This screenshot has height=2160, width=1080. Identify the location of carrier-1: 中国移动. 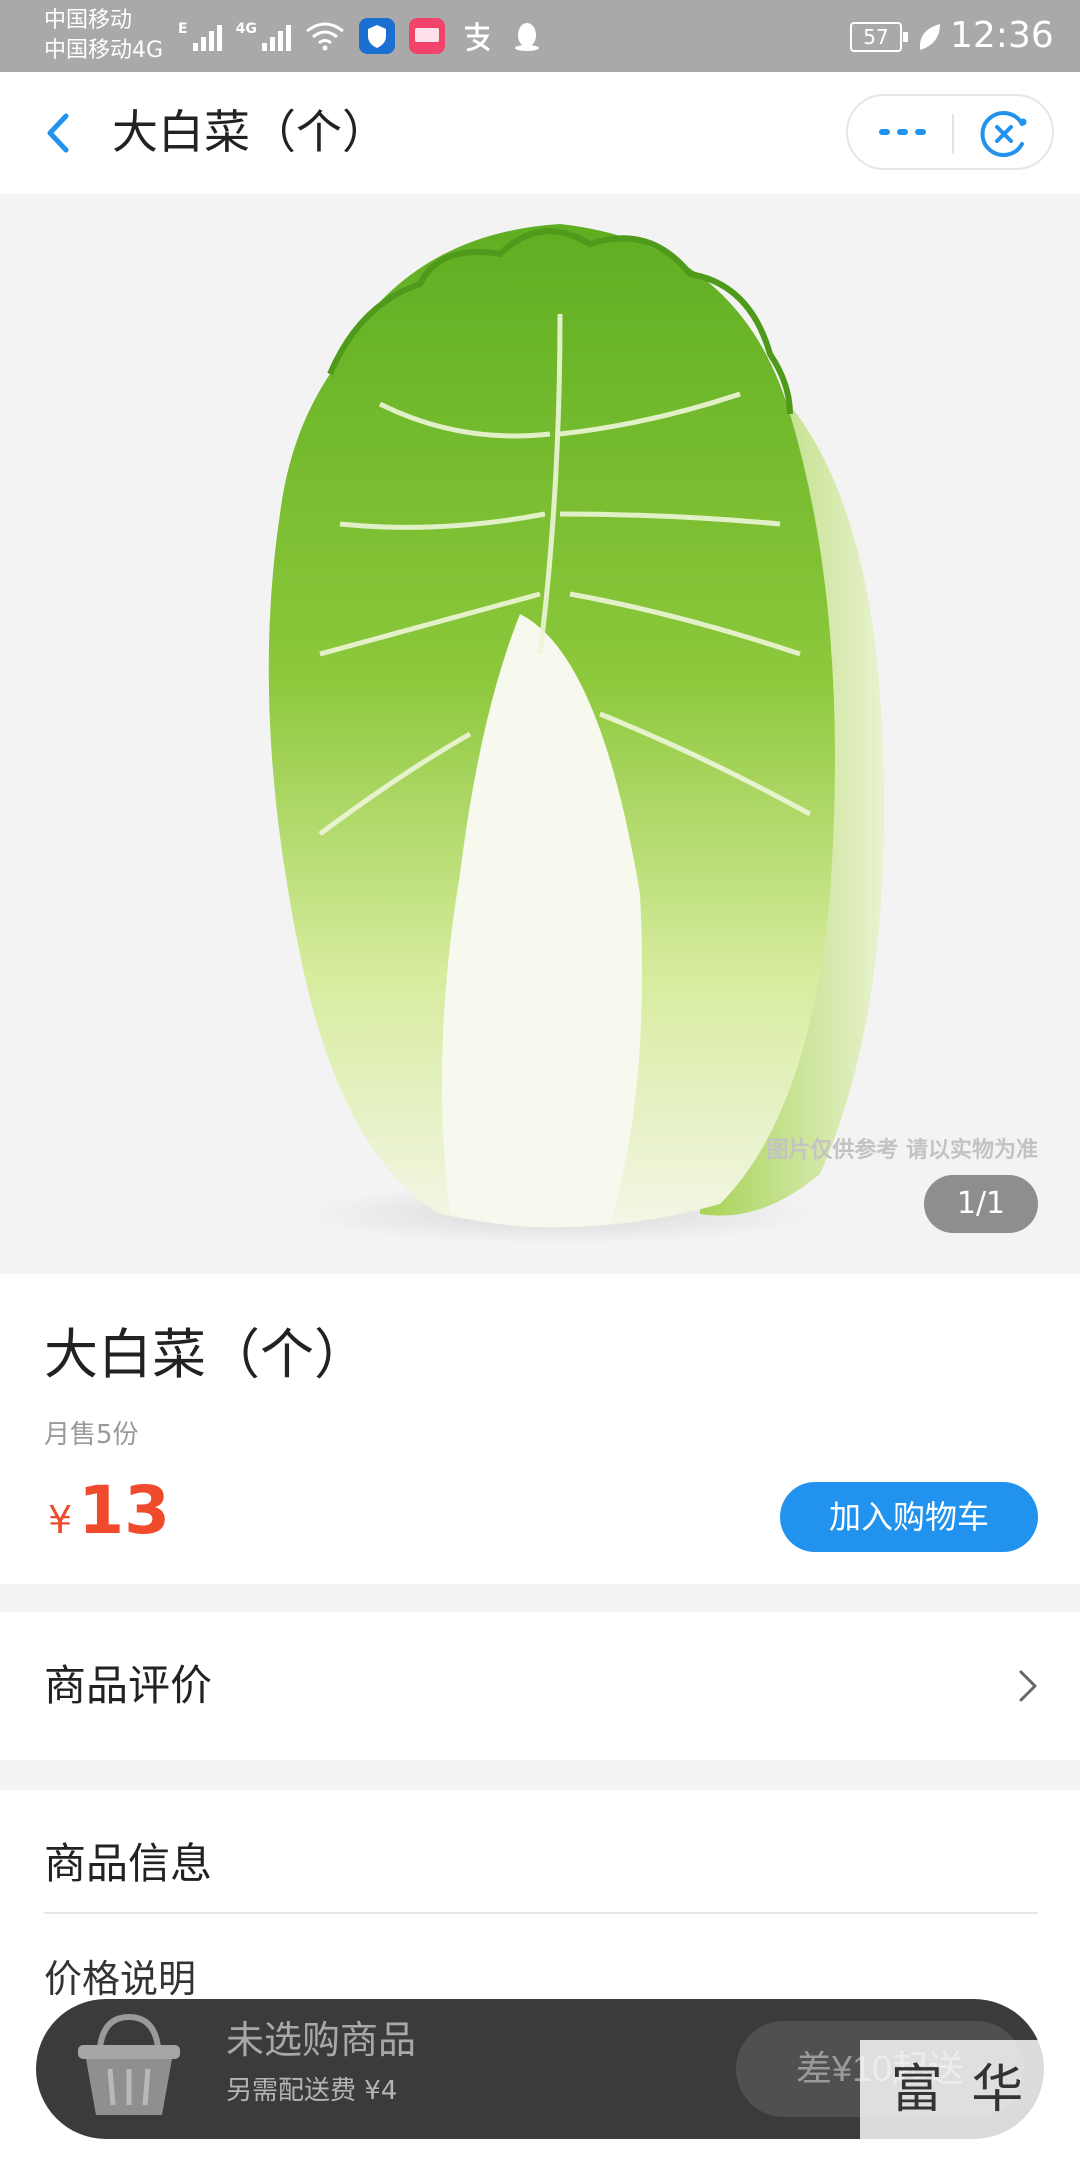
(88, 20).